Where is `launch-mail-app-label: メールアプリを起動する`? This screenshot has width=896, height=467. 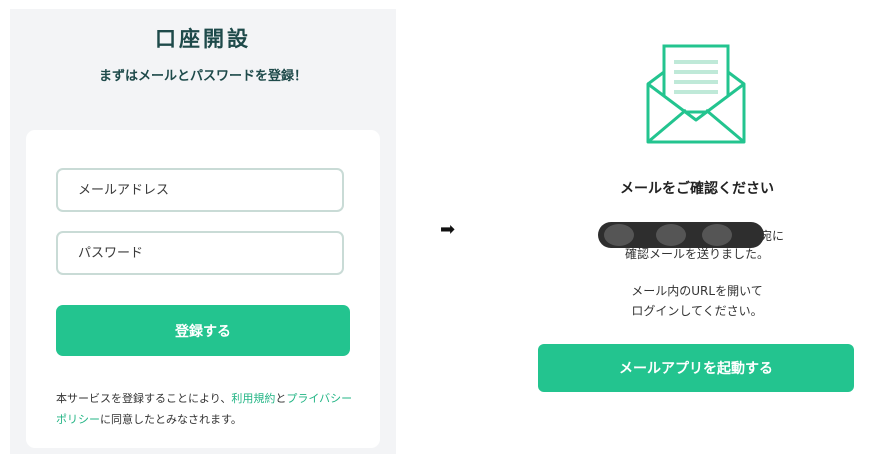
launch-mail-app-label: メールアプリを起動する is located at coordinates (696, 369).